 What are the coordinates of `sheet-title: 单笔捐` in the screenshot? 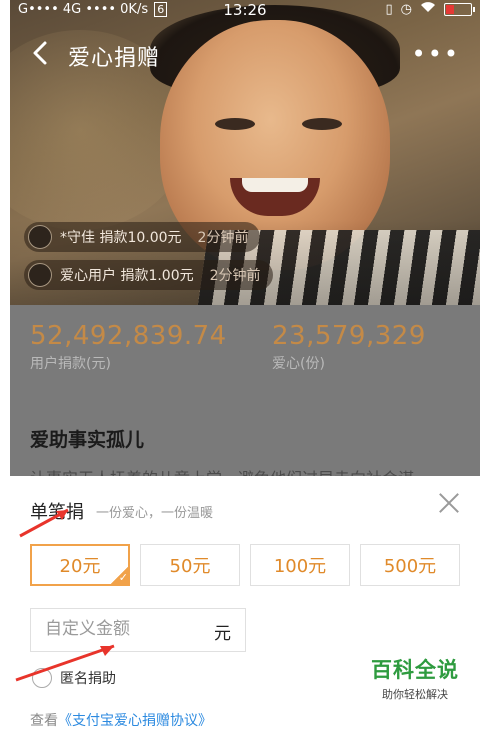 It's located at (57, 512).